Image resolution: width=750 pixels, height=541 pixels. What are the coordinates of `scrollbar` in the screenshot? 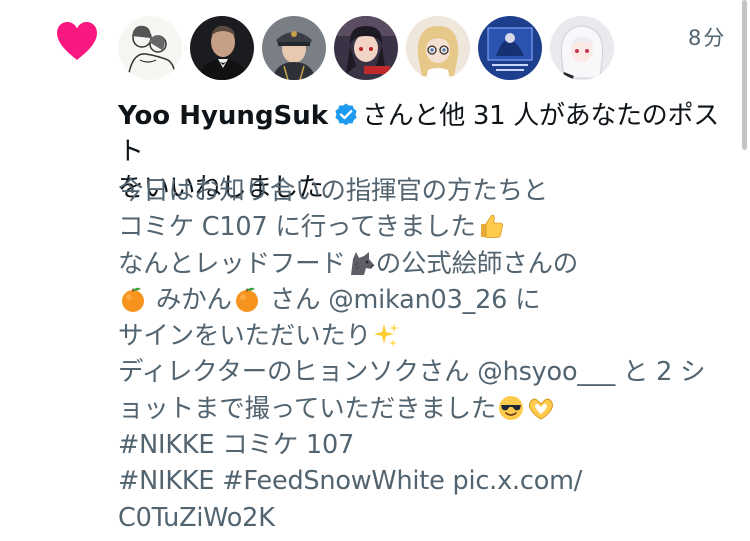 It's located at (744, 75).